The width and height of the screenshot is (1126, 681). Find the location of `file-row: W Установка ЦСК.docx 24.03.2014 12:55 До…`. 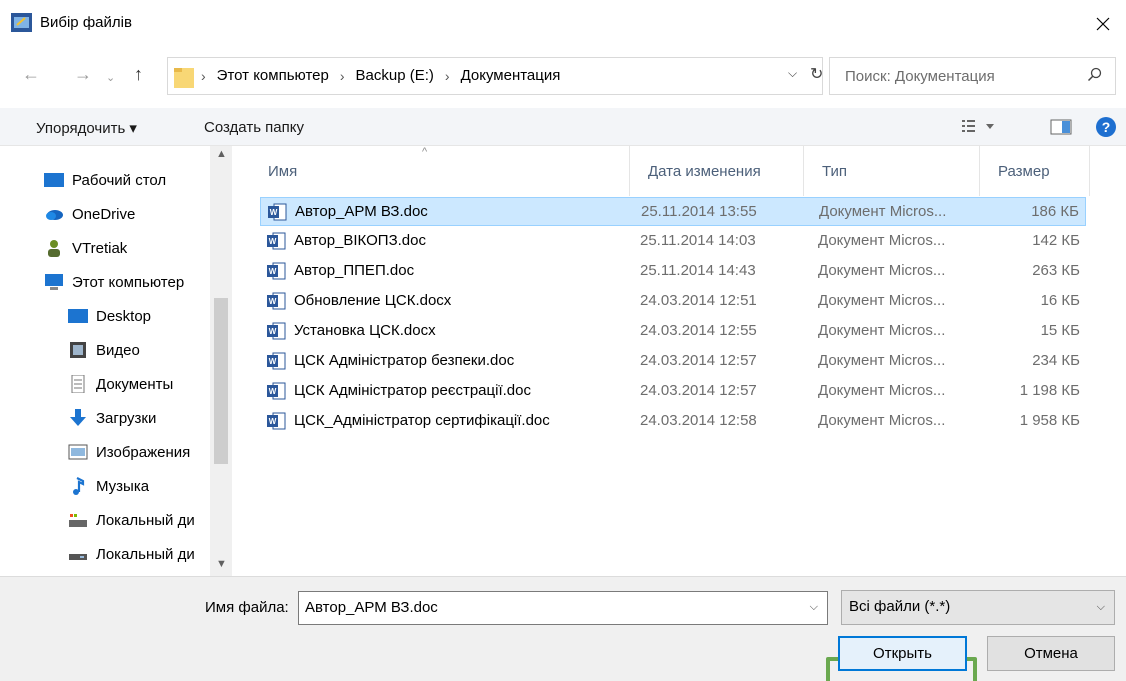

file-row: W Установка ЦСК.docx 24.03.2014 12:55 До… is located at coordinates (673, 331).